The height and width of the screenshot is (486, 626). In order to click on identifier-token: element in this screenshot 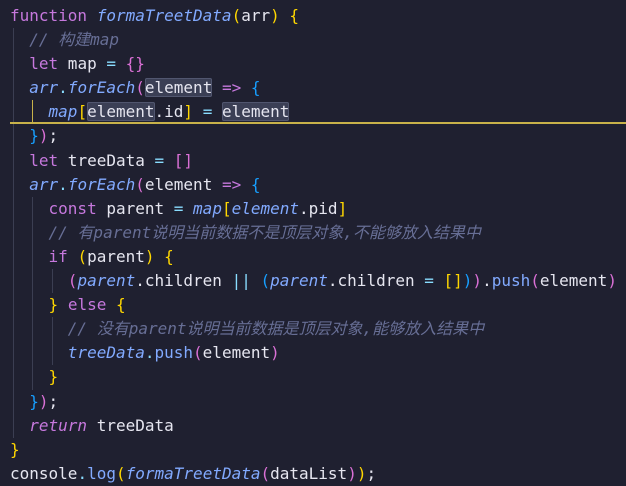, I will do `click(265, 208)`.